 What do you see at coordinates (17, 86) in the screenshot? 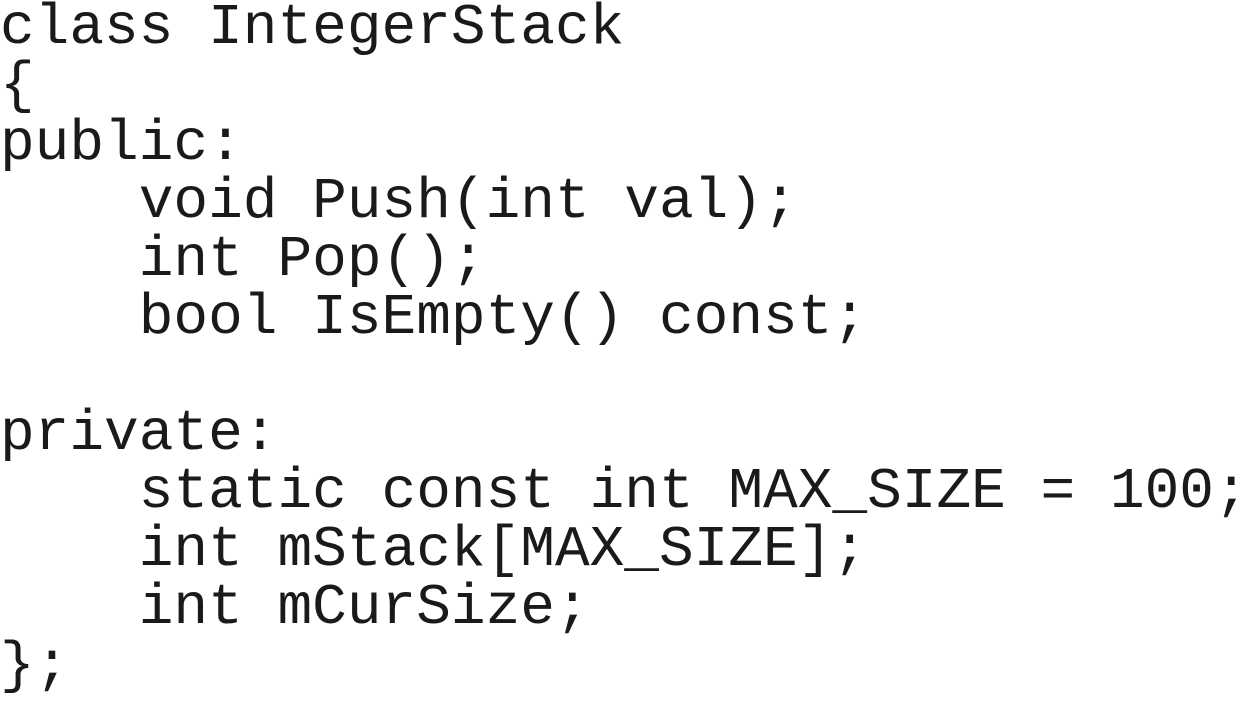
I see `code-line: {` at bounding box center [17, 86].